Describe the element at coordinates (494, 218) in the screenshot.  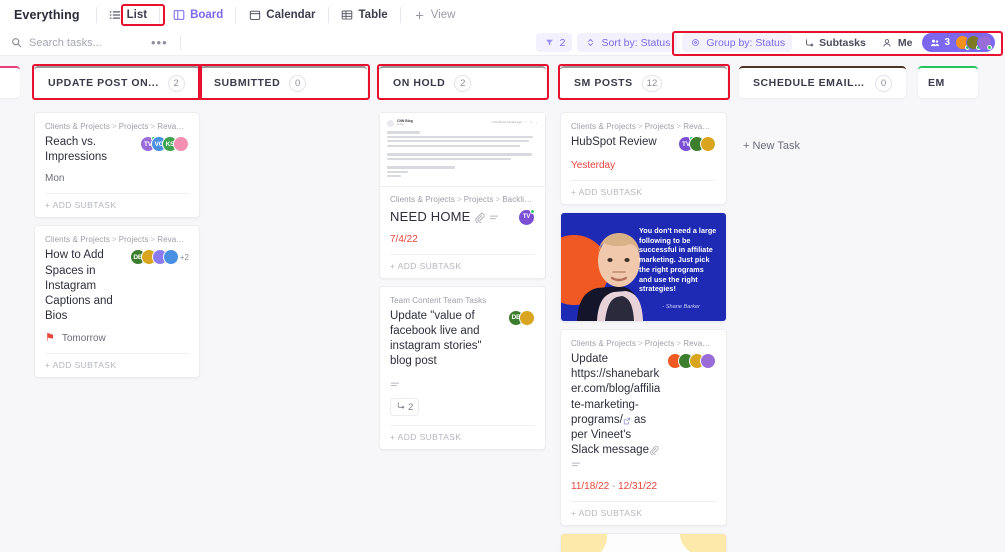
I see `description-icon` at that location.